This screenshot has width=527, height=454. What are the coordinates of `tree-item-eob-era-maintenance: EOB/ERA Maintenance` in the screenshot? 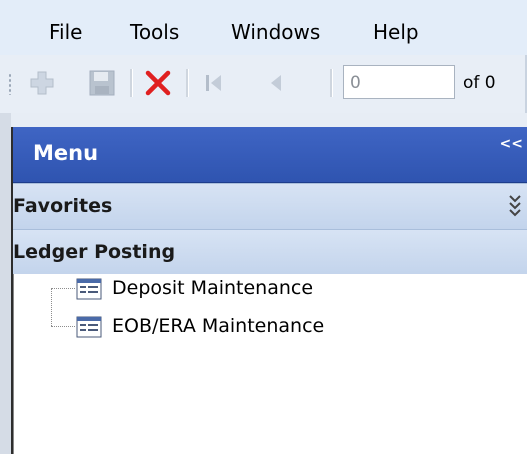 It's located at (264, 327).